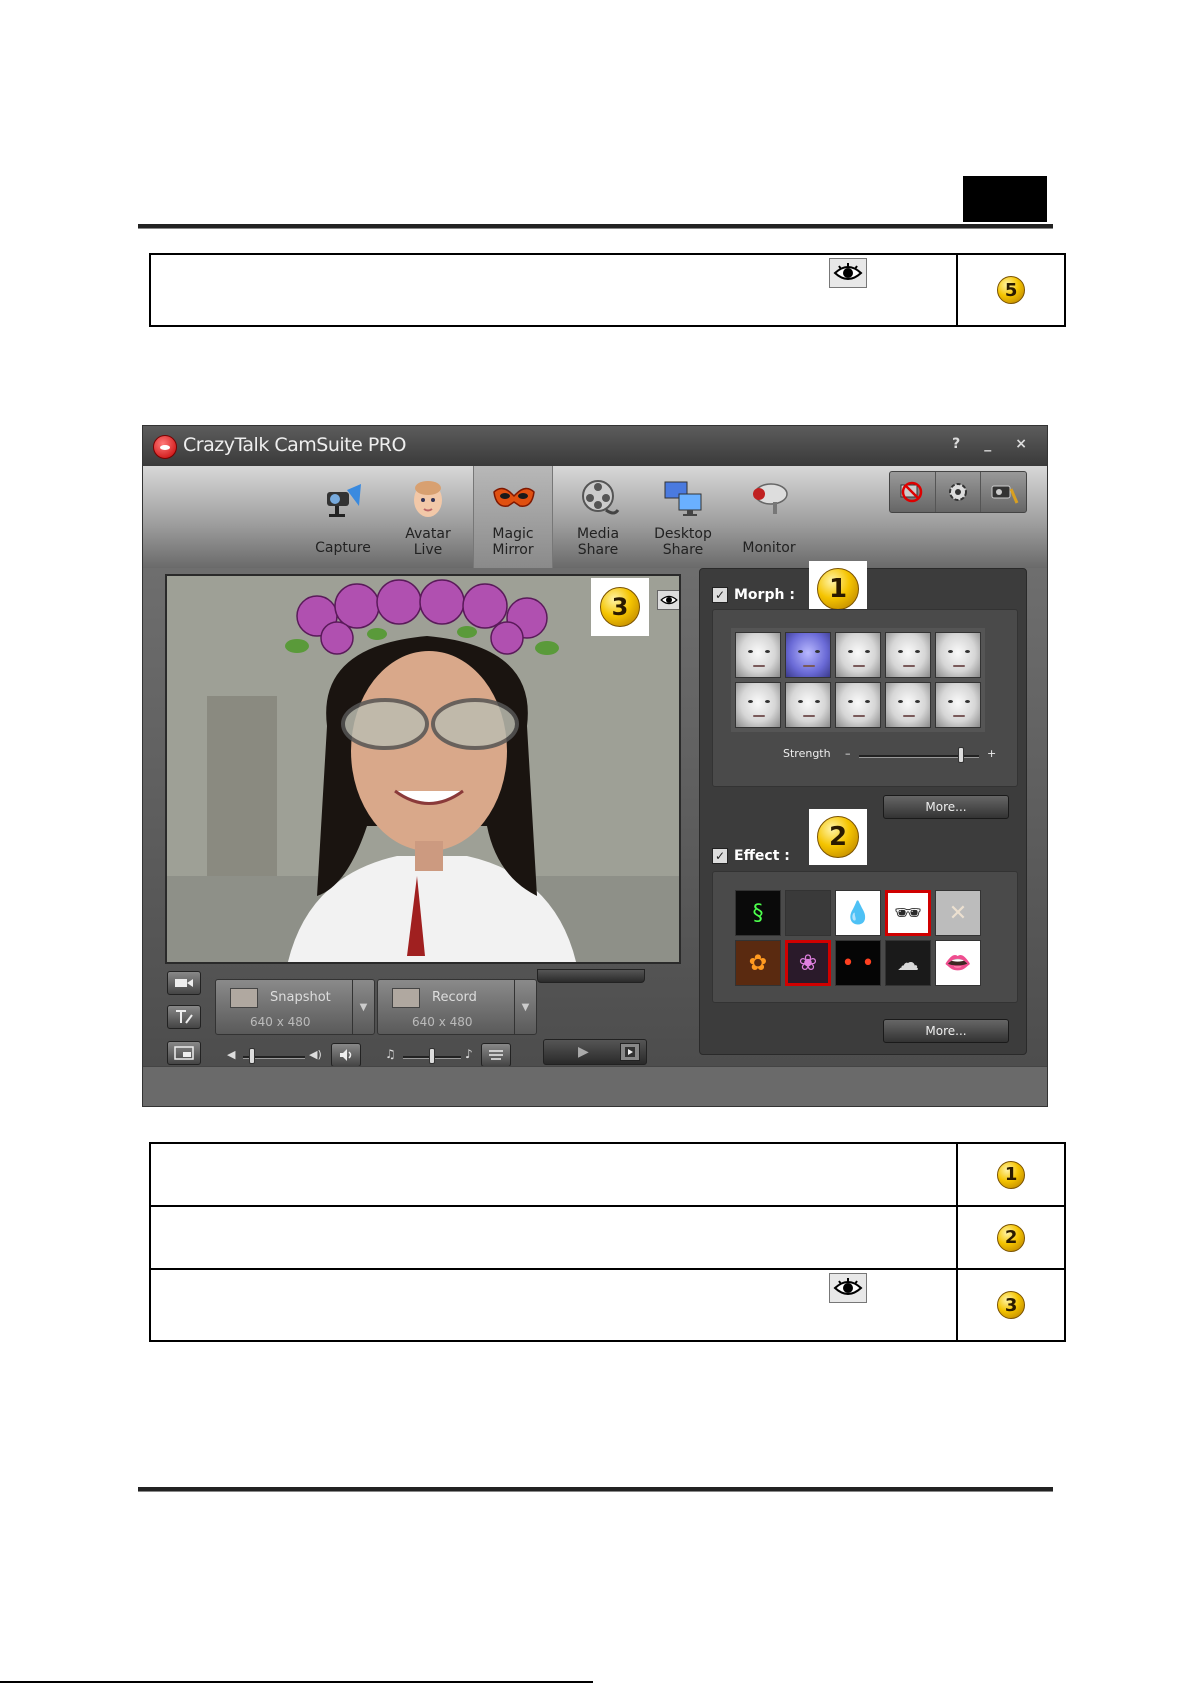 Image resolution: width=1191 pixels, height=1685 pixels. What do you see at coordinates (595, 226) in the screenshot?
I see `header-rule` at bounding box center [595, 226].